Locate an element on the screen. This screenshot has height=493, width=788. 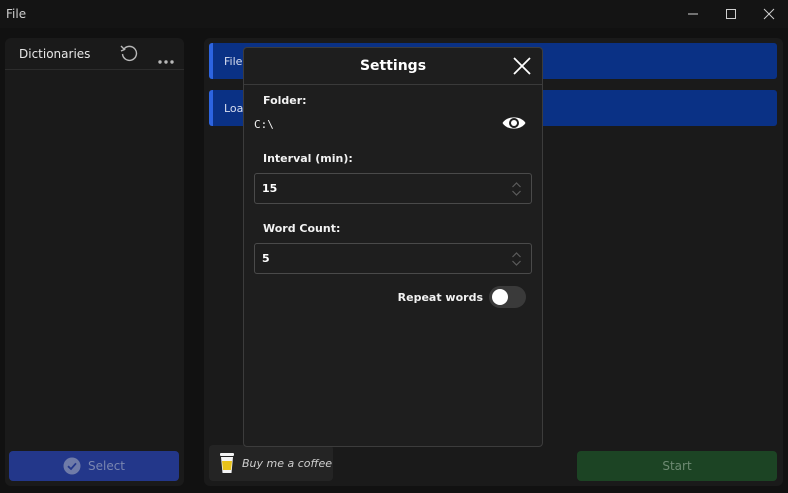
interval-spinbox: 15 is located at coordinates (393, 188).